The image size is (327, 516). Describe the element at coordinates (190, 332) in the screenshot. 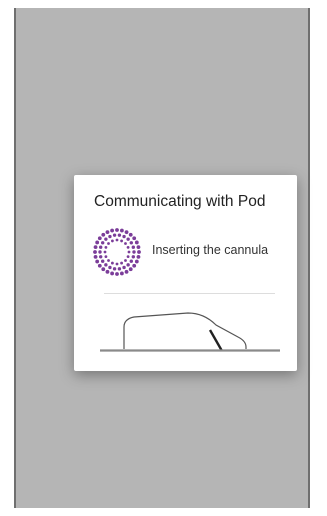

I see `pod-cannula-icon` at that location.